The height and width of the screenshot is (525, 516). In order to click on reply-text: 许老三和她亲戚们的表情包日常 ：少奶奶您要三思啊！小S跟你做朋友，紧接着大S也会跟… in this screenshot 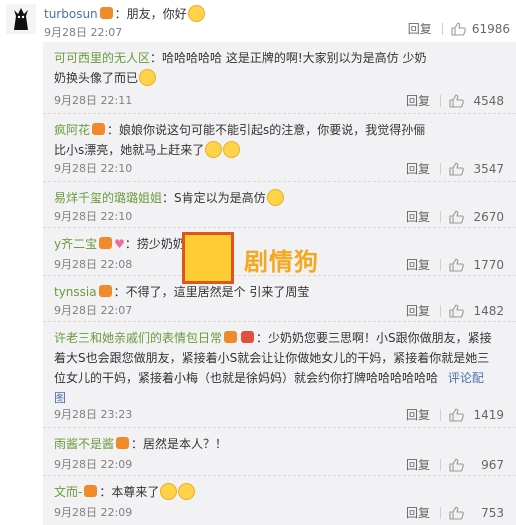, I will do `click(274, 368)`.